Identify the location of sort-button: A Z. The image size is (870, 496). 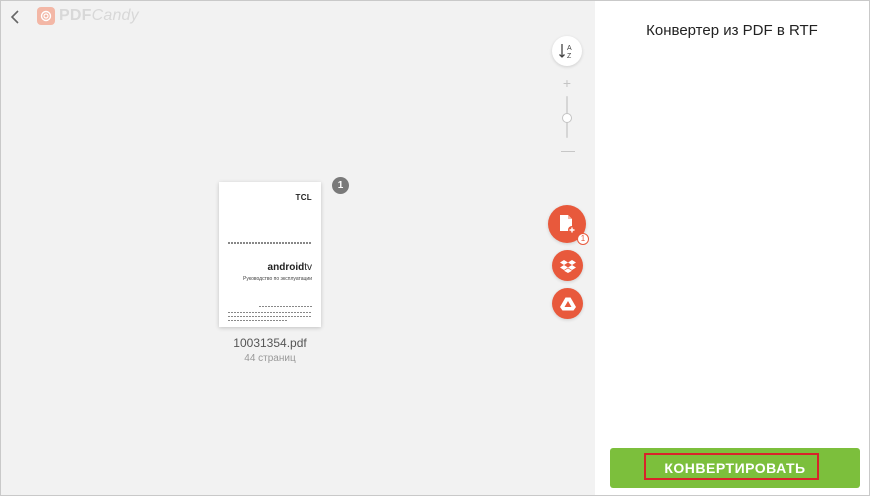
(567, 51).